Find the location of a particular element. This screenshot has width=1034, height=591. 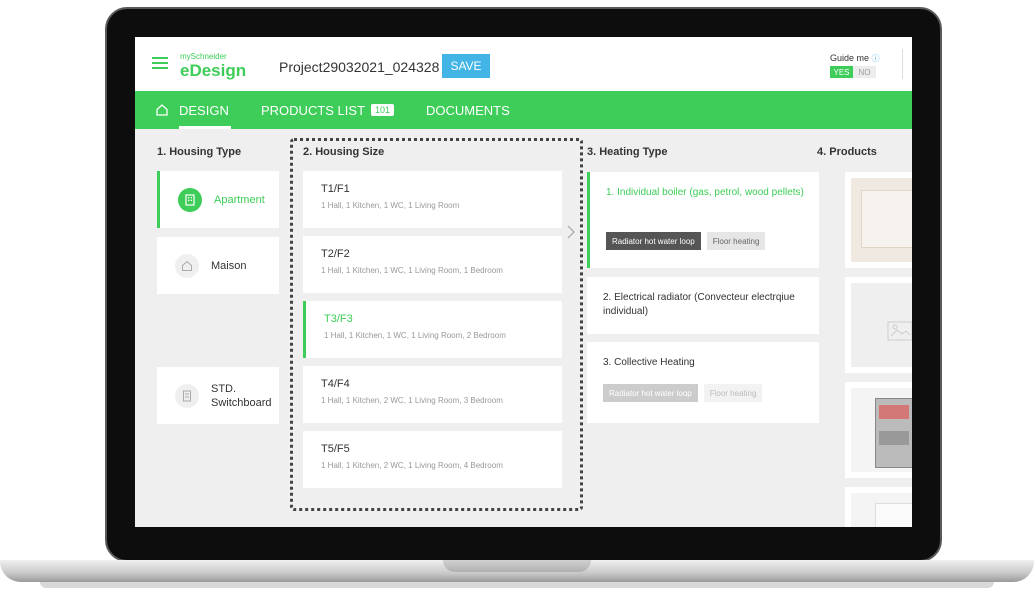

info-icon: ⓘ is located at coordinates (876, 58).